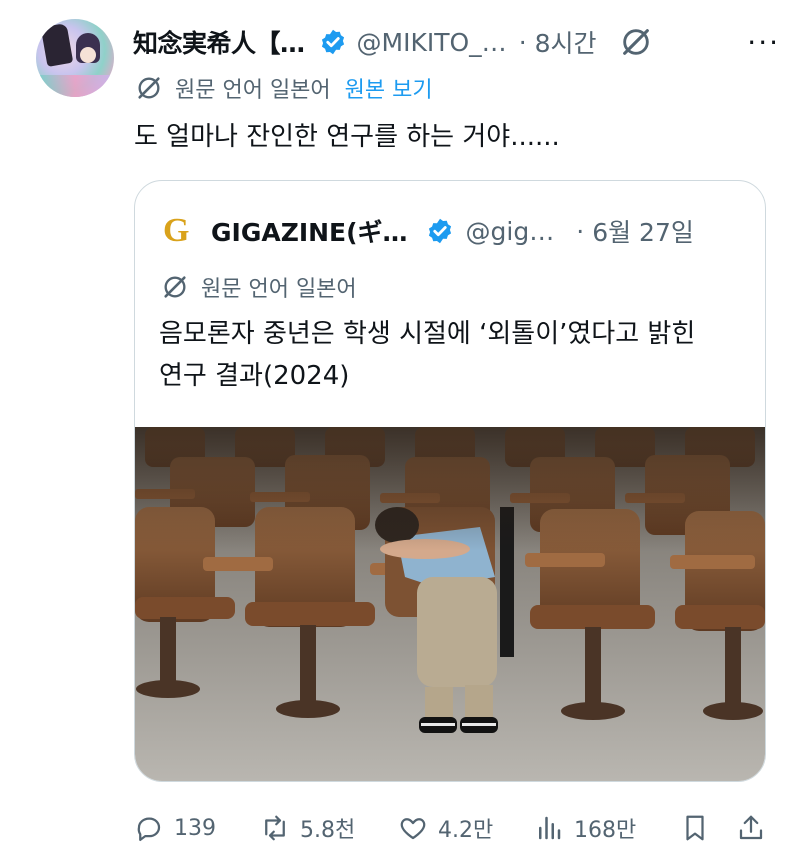  Describe the element at coordinates (389, 88) in the screenshot. I see `show-original-link: 원본 보기` at that location.